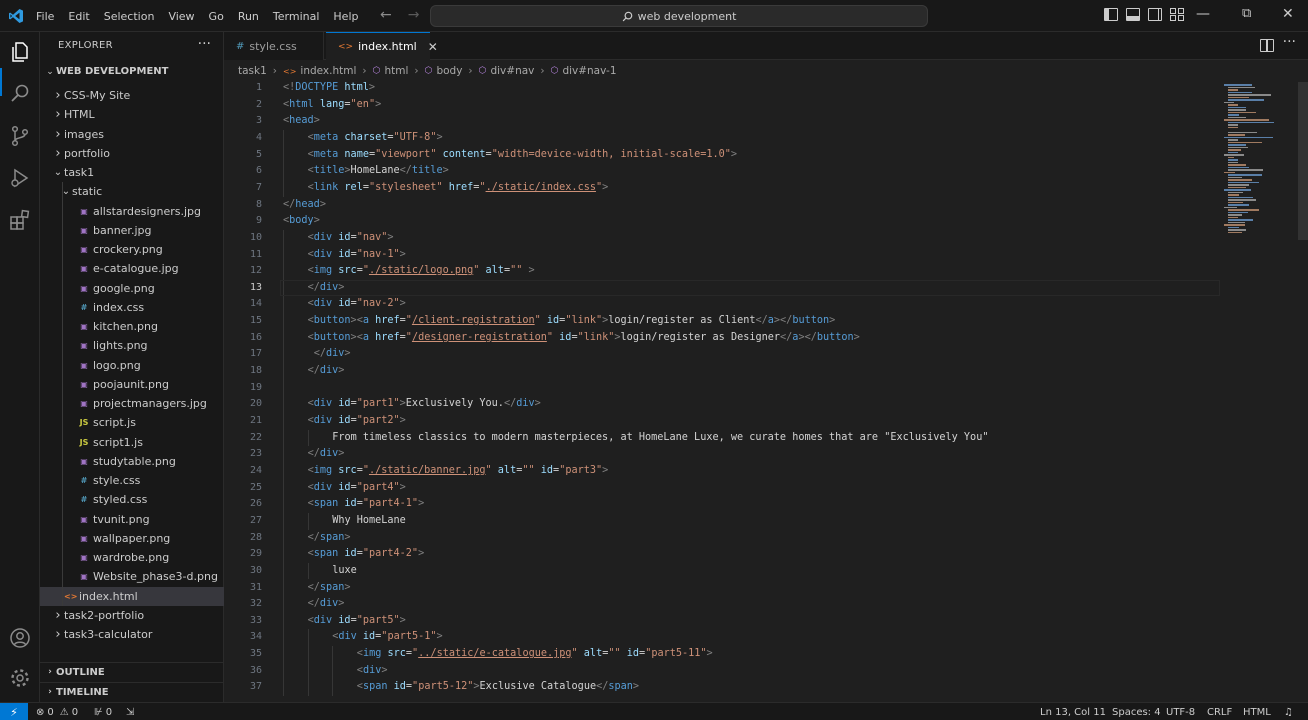 Image resolution: width=1308 pixels, height=720 pixels. Describe the element at coordinates (14, 711) in the screenshot. I see `remote-indicator-icon: ⚡` at that location.